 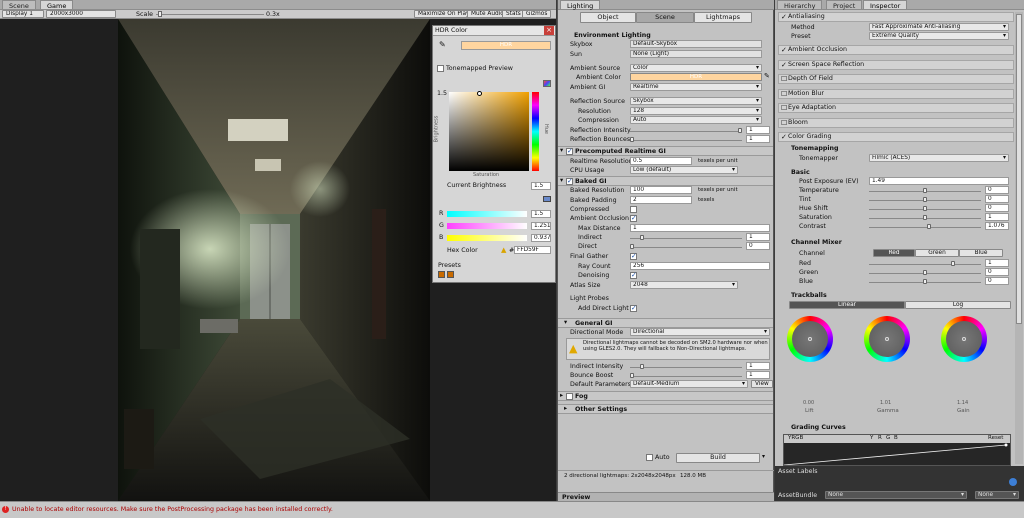 What do you see at coordinates (632, 139) in the screenshot?
I see `reflection-bounces-knob` at bounding box center [632, 139].